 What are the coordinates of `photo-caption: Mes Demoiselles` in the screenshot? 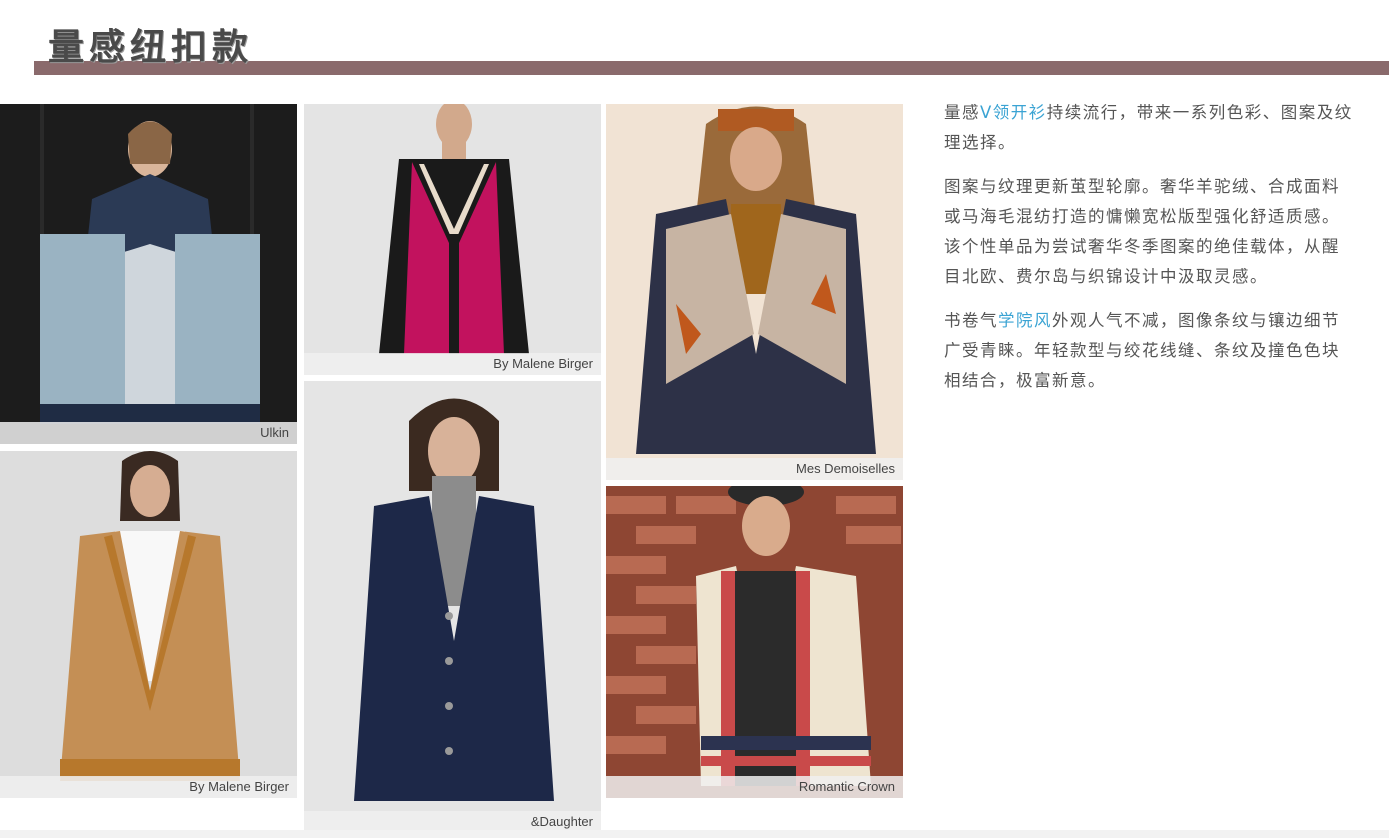 It's located at (754, 469).